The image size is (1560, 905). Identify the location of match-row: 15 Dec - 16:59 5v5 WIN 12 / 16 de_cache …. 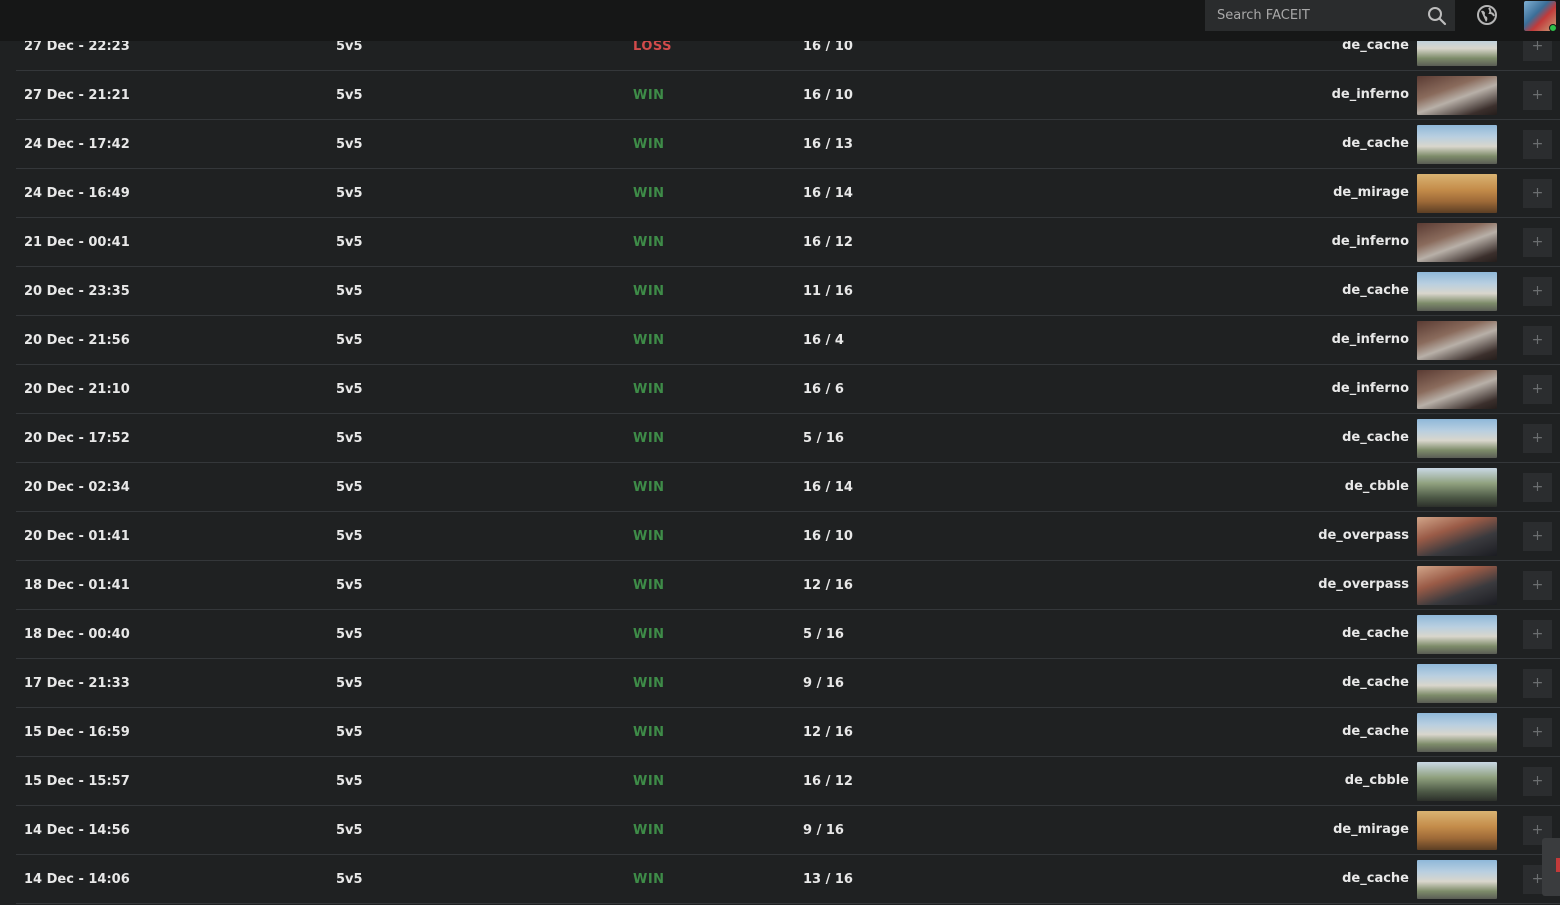
(788, 732).